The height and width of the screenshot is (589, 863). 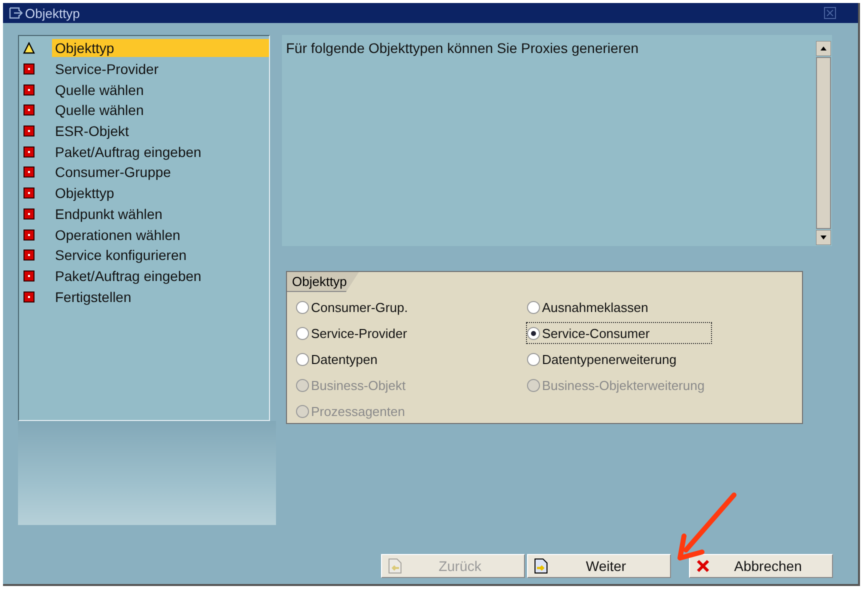 I want to click on wizard-button: Abbrechen, so click(x=761, y=566).